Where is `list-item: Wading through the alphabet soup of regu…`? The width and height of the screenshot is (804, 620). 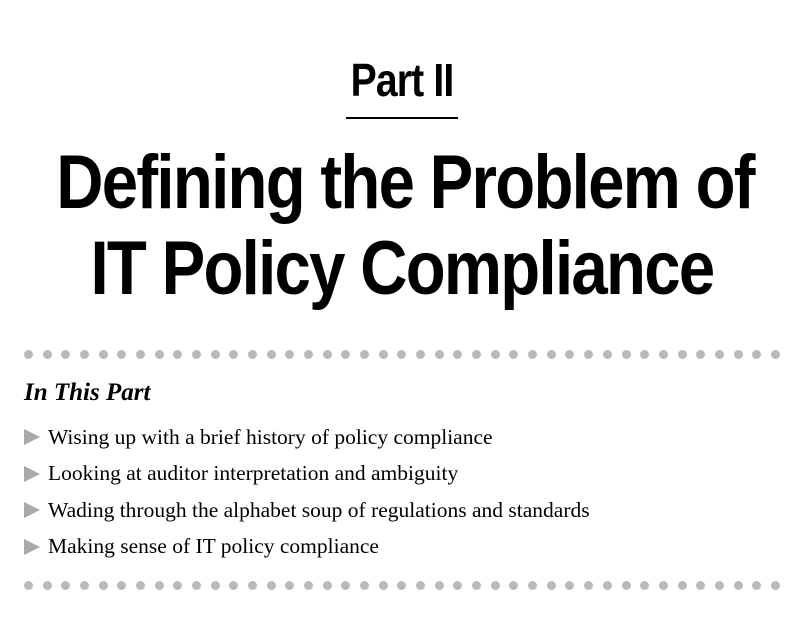
list-item: Wading through the alphabet soup of regu… is located at coordinates (307, 510).